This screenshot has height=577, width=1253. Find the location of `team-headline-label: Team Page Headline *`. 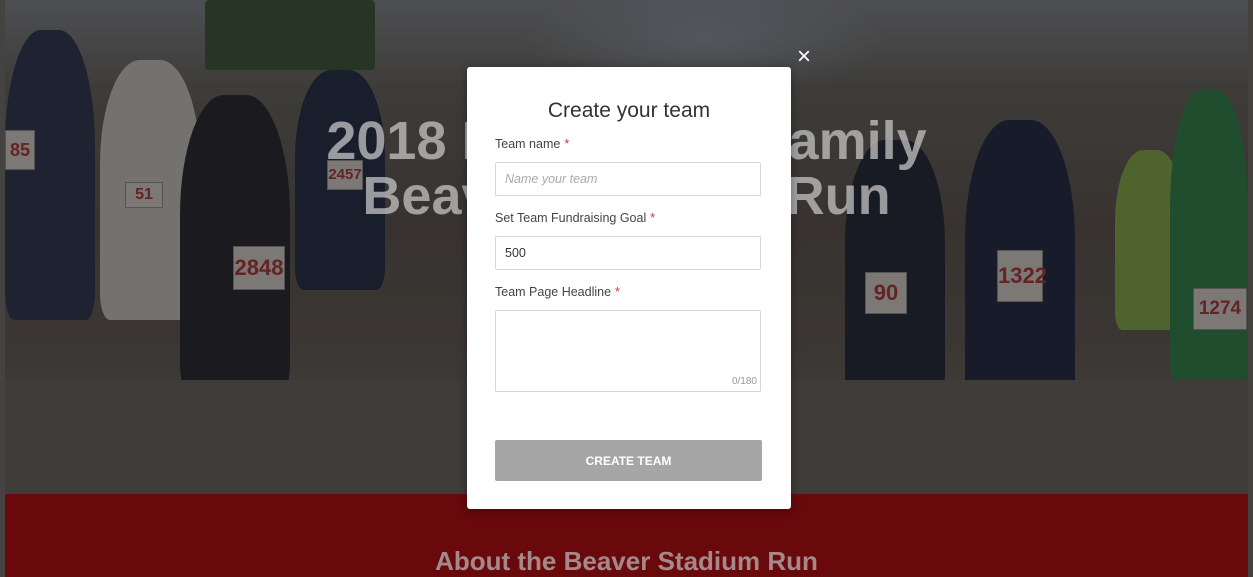

team-headline-label: Team Page Headline * is located at coordinates (557, 292).